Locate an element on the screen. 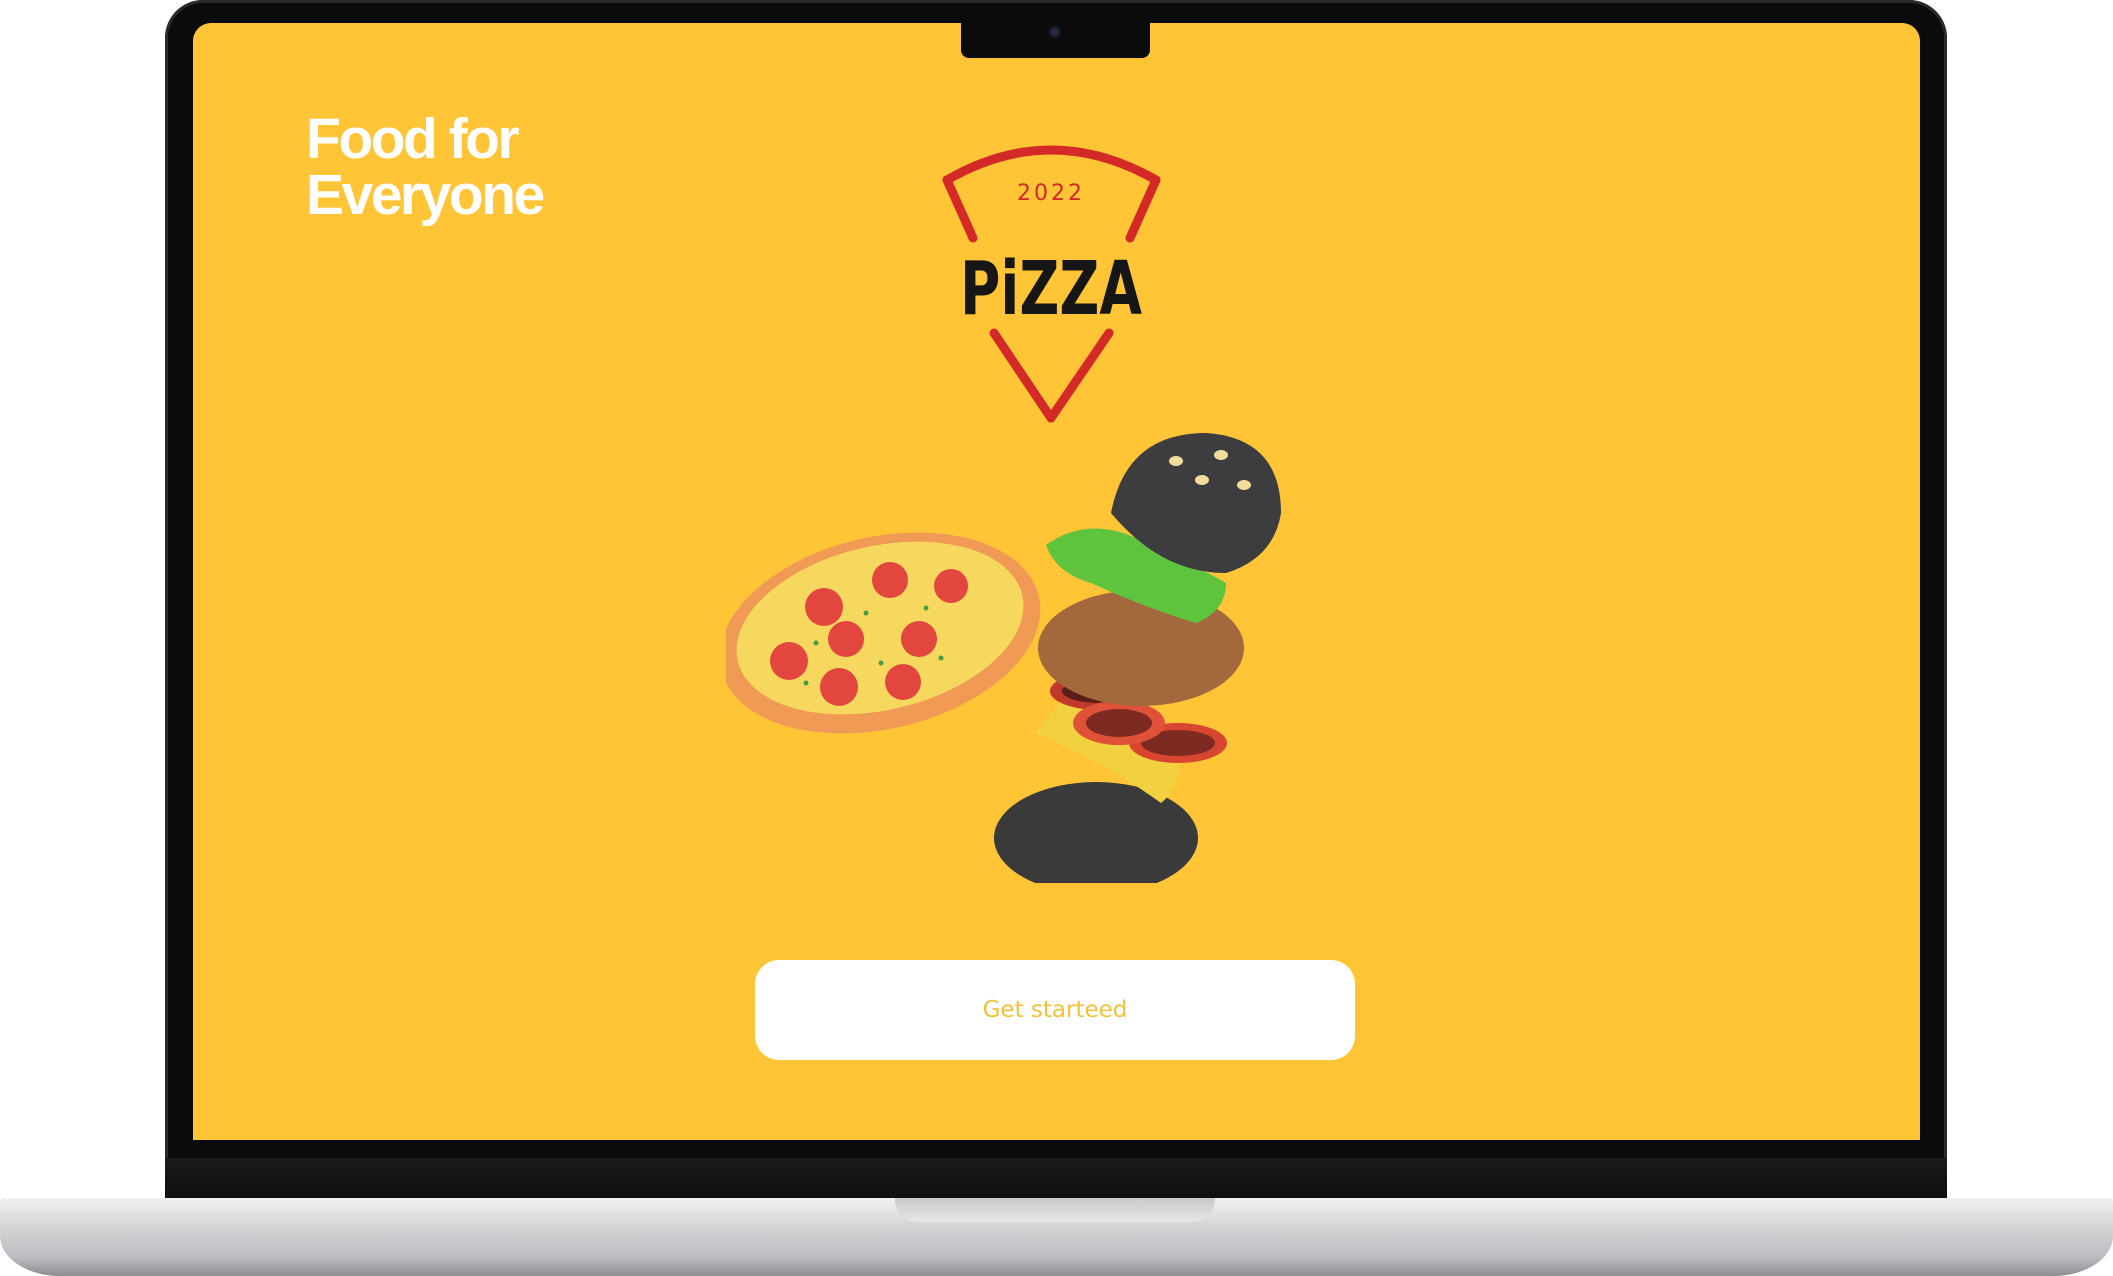 This screenshot has width=2113, height=1276. get-started-button: Get starteed is located at coordinates (1055, 1010).